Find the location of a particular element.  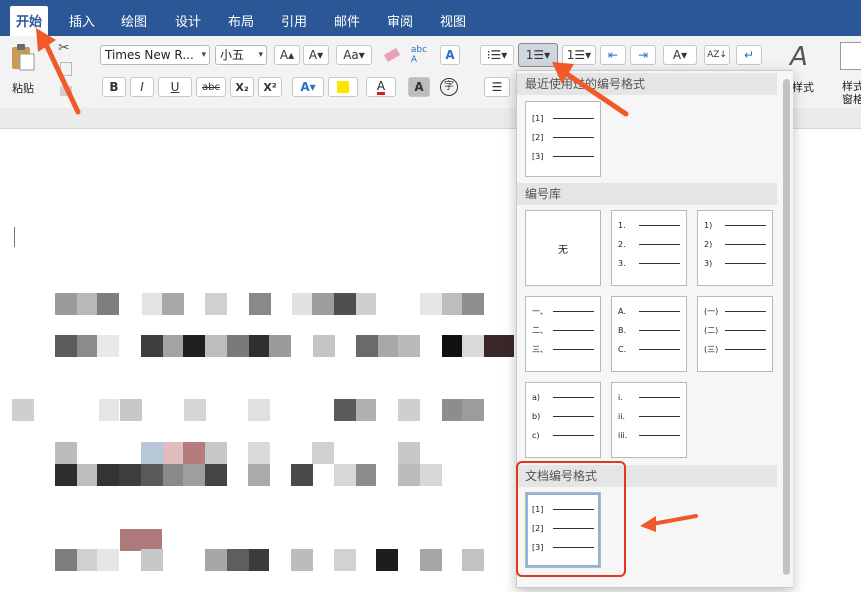

recent-numbering-card: [1] [2] [3] is located at coordinates (563, 139).